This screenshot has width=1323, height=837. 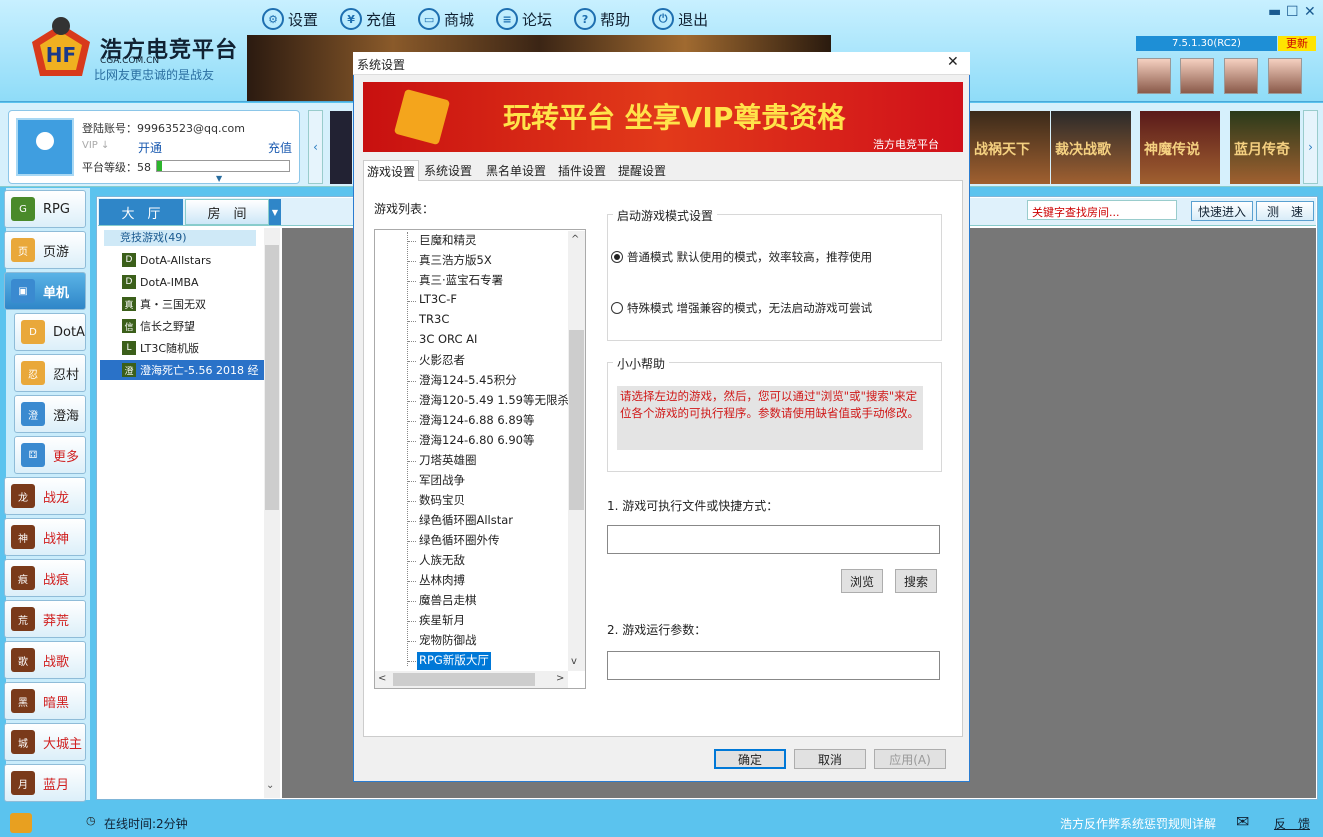 What do you see at coordinates (663, 117) in the screenshot?
I see `dialog-vip-banner: 玩转平台 坐享VIP尊贵资格 浩方电竞平台` at bounding box center [663, 117].